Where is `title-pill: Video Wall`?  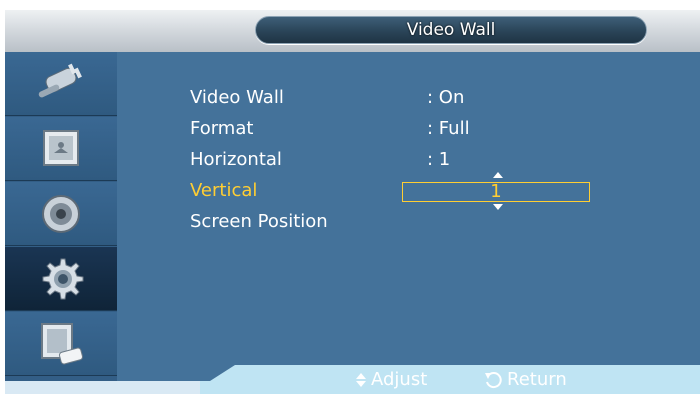
title-pill: Video Wall is located at coordinates (451, 30).